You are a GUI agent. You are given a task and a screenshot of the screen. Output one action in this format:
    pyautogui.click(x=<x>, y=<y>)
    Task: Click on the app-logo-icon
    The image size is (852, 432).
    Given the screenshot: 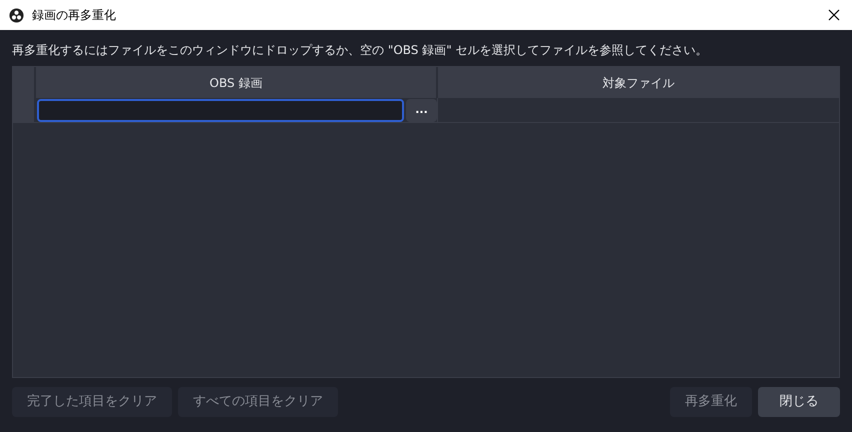 What is the action you would take?
    pyautogui.click(x=16, y=15)
    